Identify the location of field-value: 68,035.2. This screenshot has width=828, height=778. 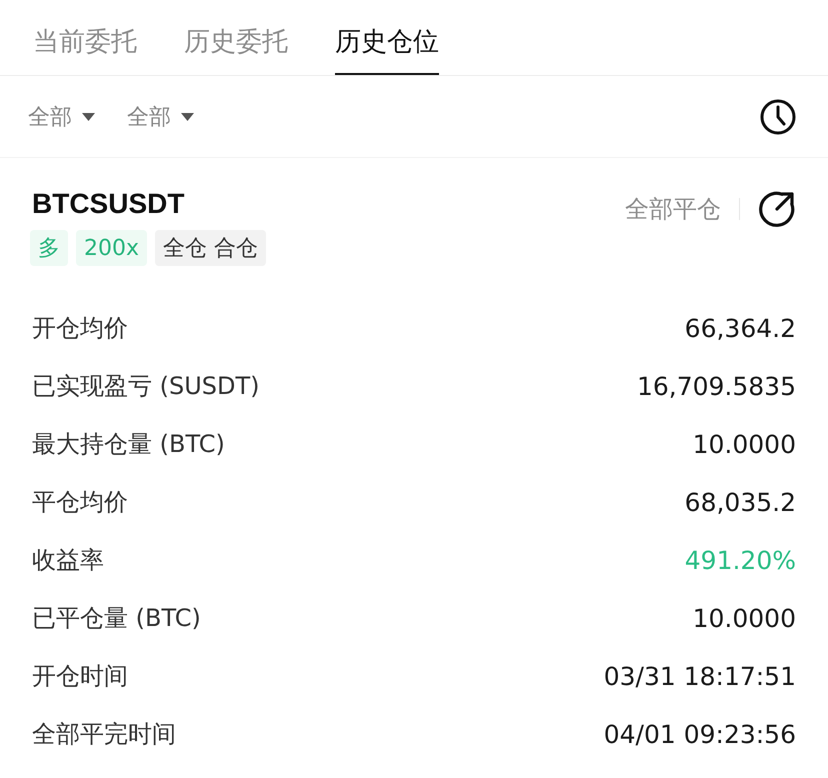
(740, 502).